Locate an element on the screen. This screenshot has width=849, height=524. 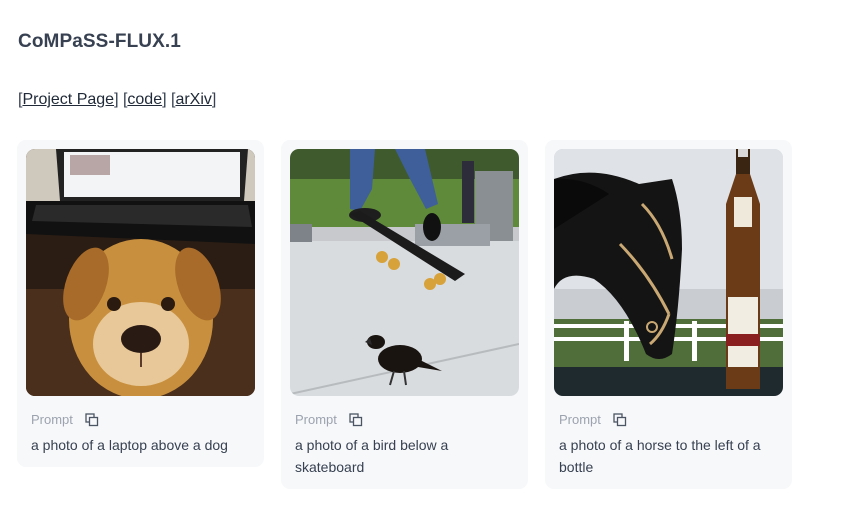
prompt-text: a photo of a laptop above a dog is located at coordinates (129, 445).